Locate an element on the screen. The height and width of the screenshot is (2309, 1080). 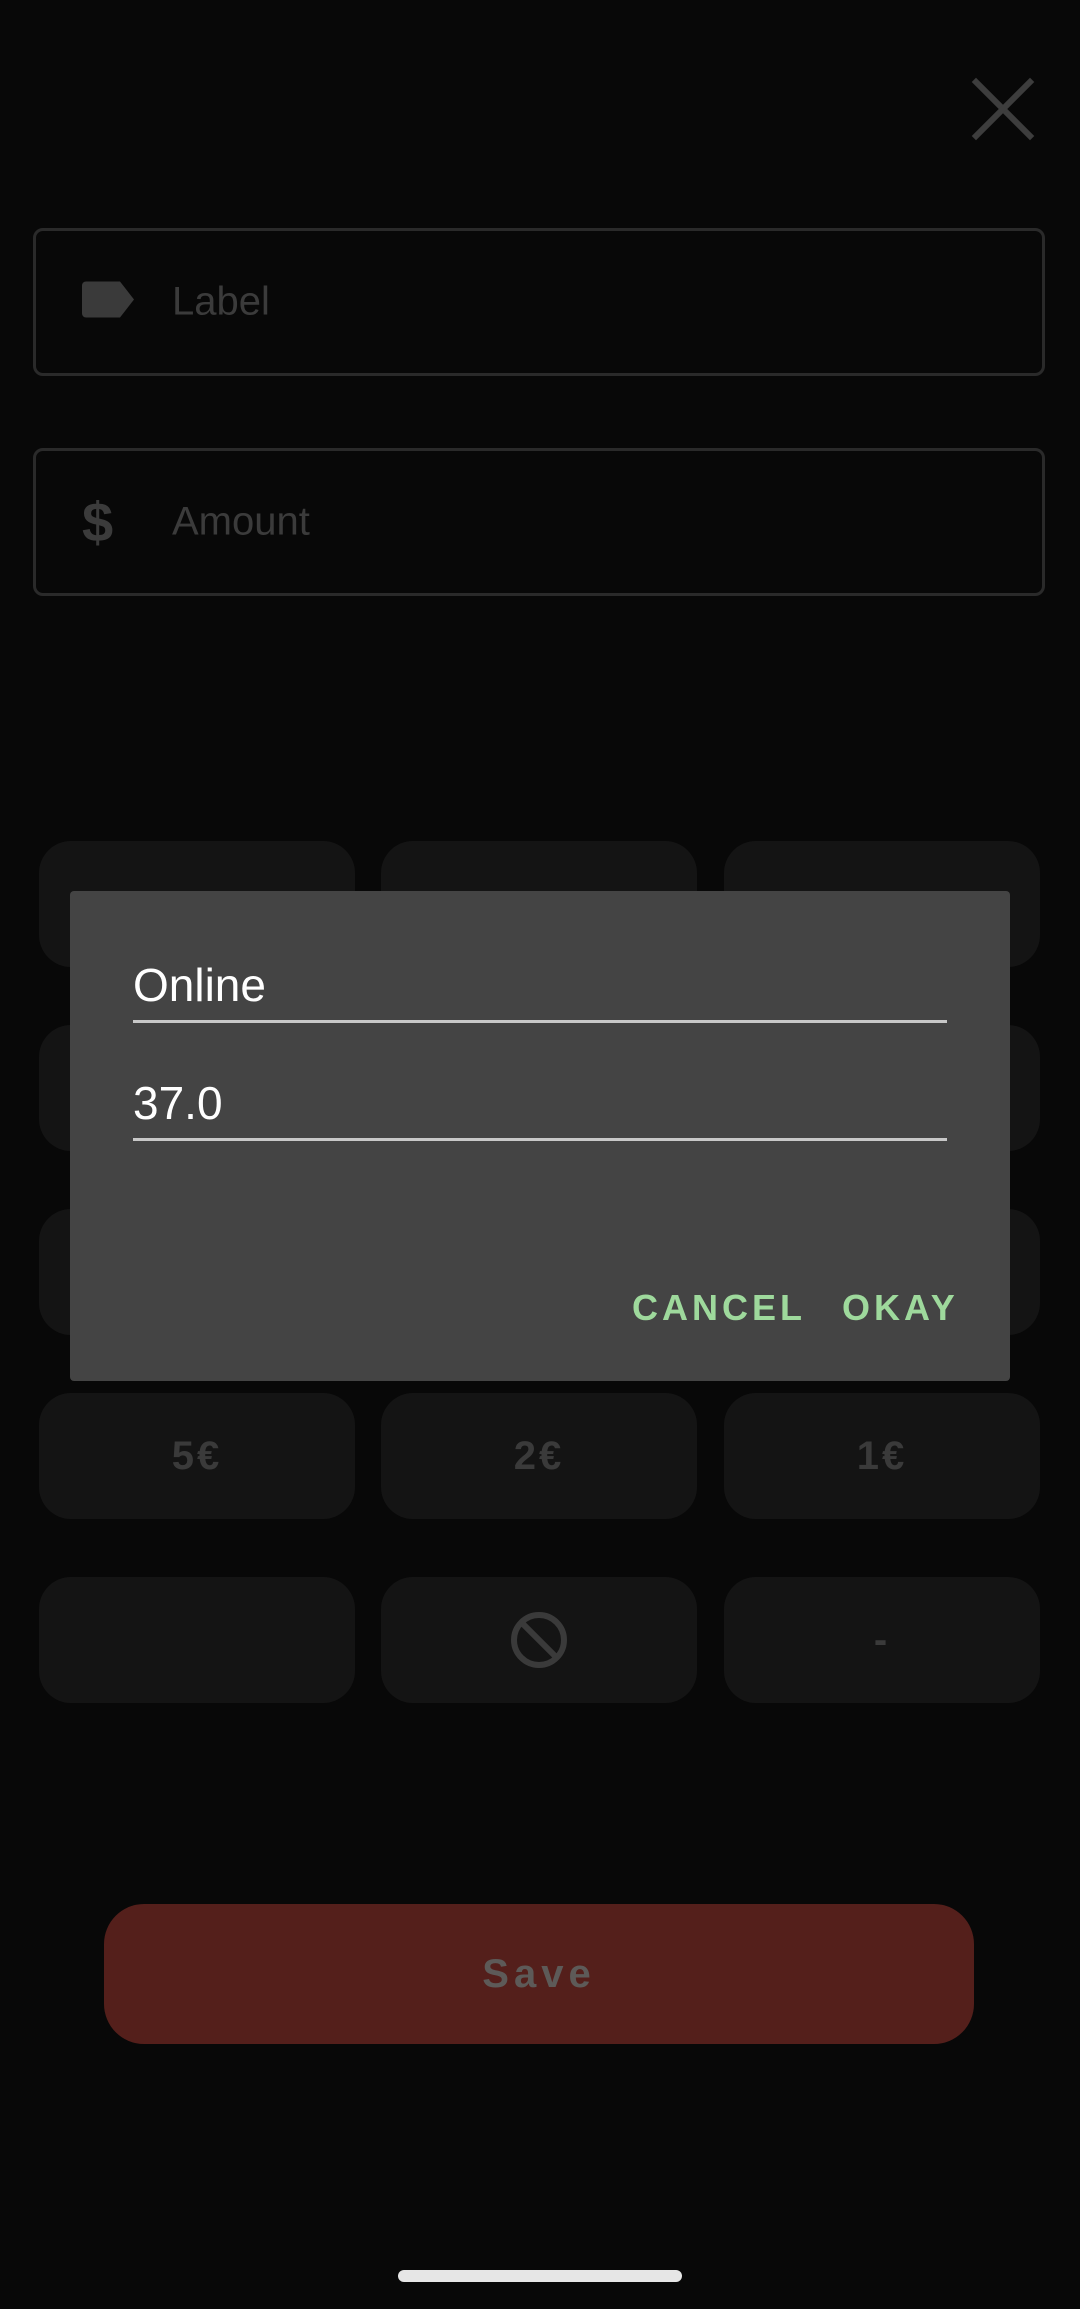
label-field: Label is located at coordinates (539, 302).